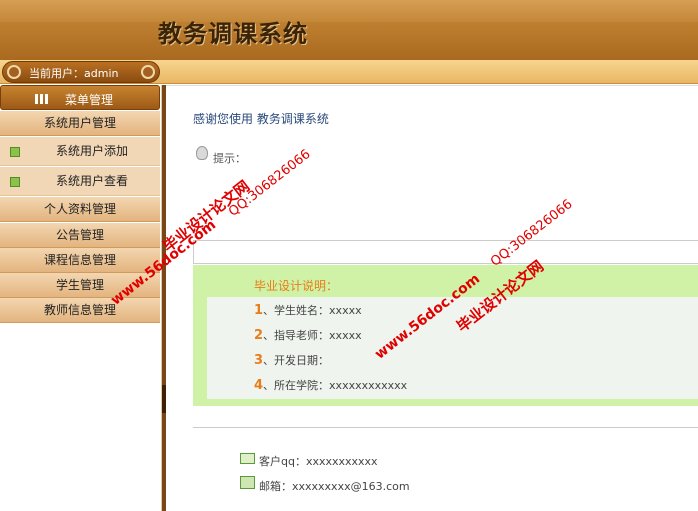 The width and height of the screenshot is (698, 511). I want to click on menu-header: 菜单管理, so click(80, 97).